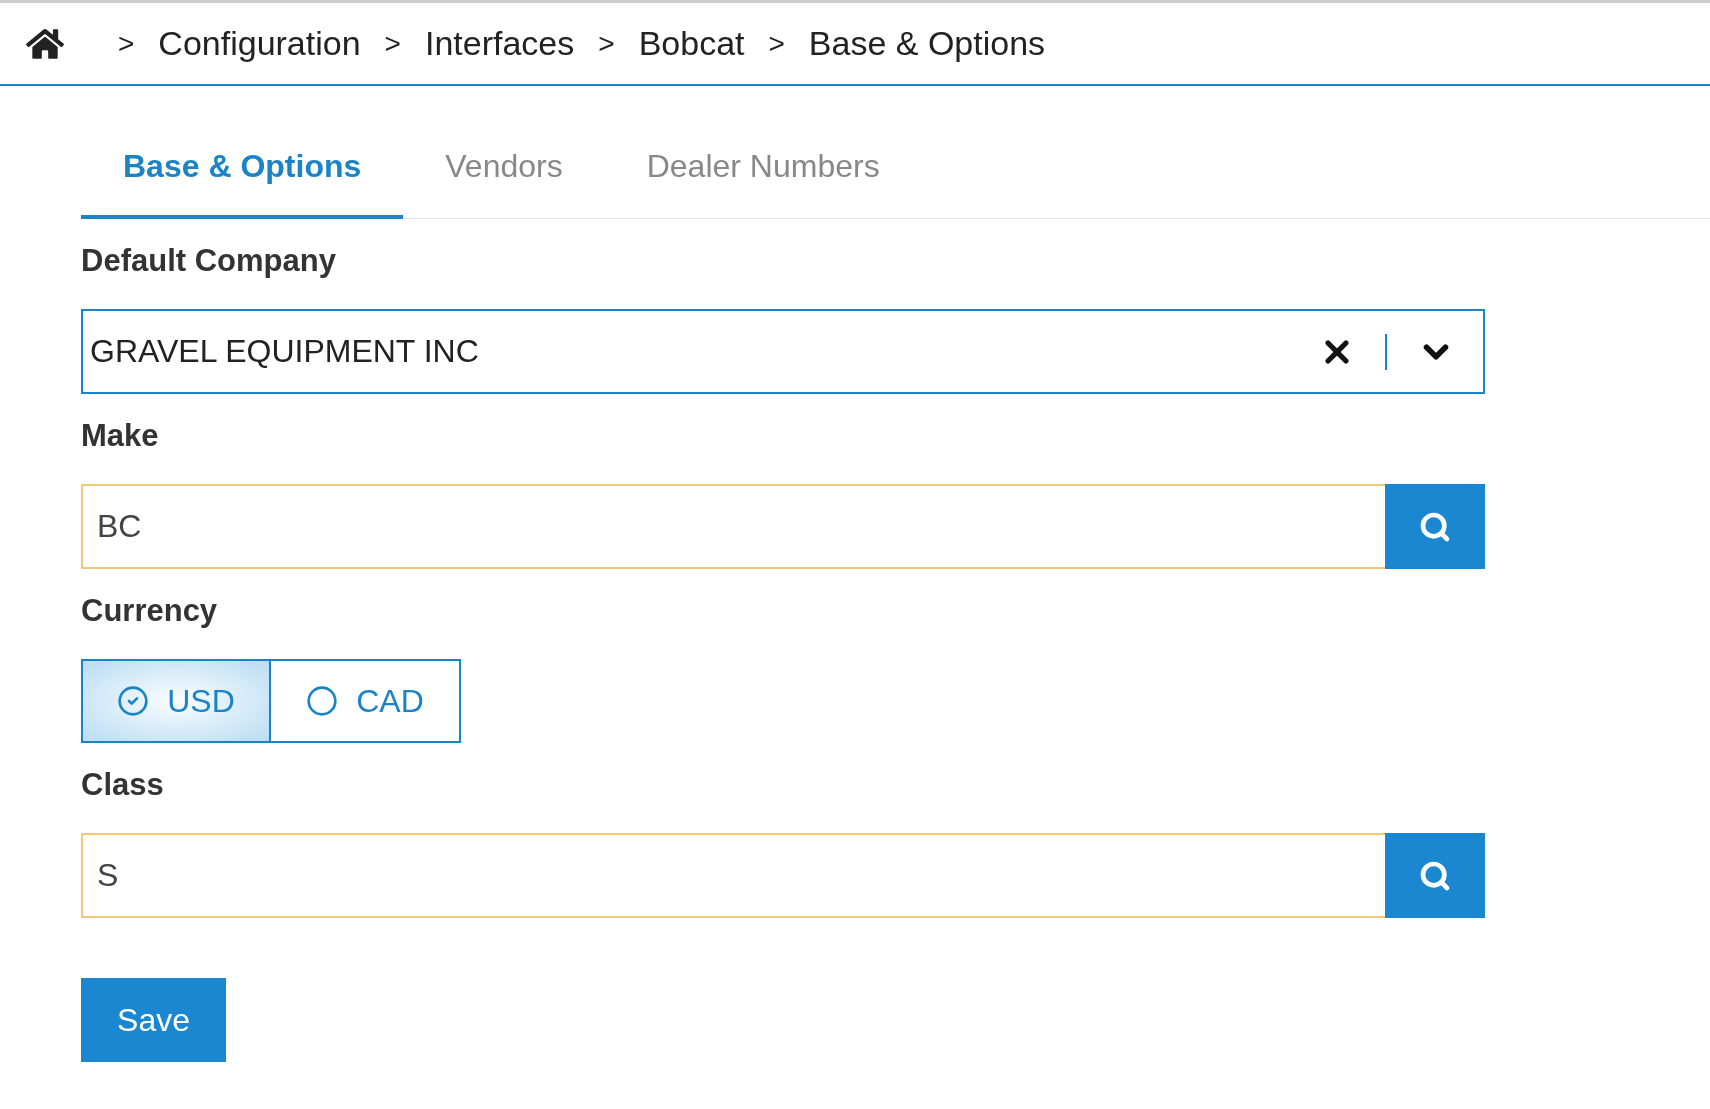 The height and width of the screenshot is (1109, 1710). What do you see at coordinates (733, 875) in the screenshot?
I see `input-field: S` at bounding box center [733, 875].